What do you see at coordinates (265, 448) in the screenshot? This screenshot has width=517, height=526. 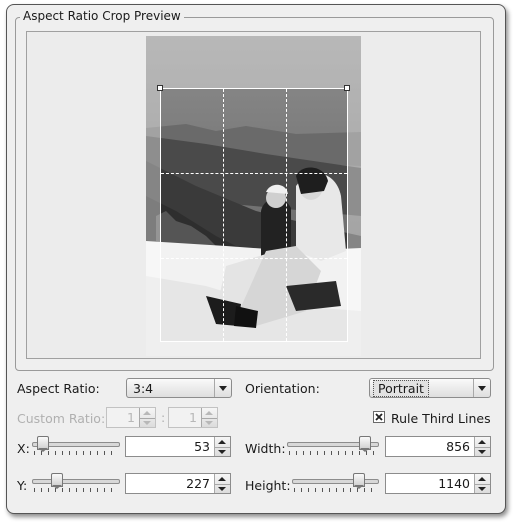 I see `width-label: Width:` at bounding box center [265, 448].